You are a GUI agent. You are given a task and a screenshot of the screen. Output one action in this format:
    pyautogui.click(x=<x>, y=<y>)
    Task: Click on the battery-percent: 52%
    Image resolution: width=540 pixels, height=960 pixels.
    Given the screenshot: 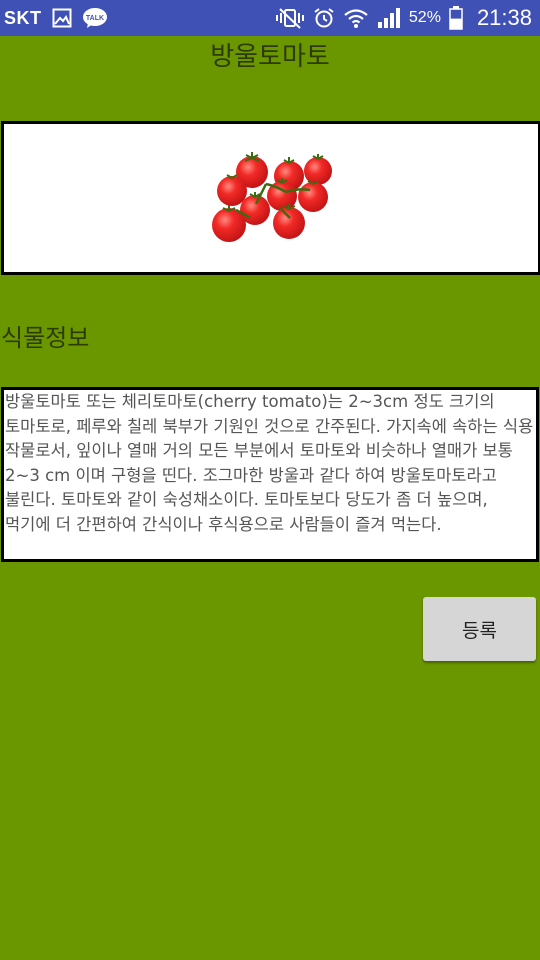 What is the action you would take?
    pyautogui.click(x=424, y=17)
    